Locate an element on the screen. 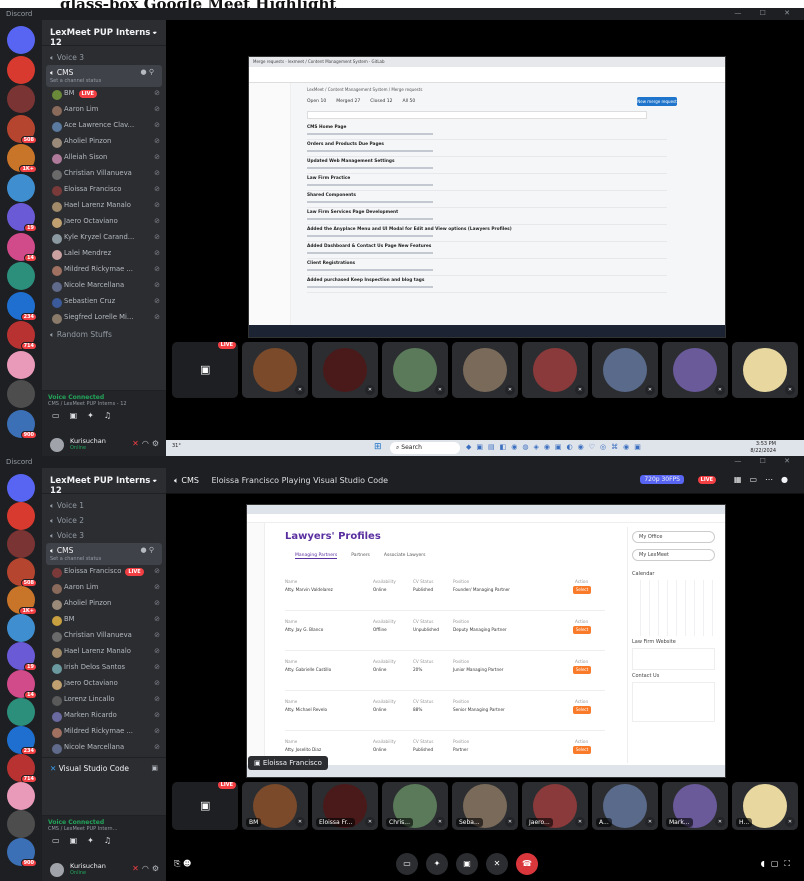 The height and width of the screenshot is (881, 804). participant-tile: Seba... ✕ is located at coordinates (485, 806).